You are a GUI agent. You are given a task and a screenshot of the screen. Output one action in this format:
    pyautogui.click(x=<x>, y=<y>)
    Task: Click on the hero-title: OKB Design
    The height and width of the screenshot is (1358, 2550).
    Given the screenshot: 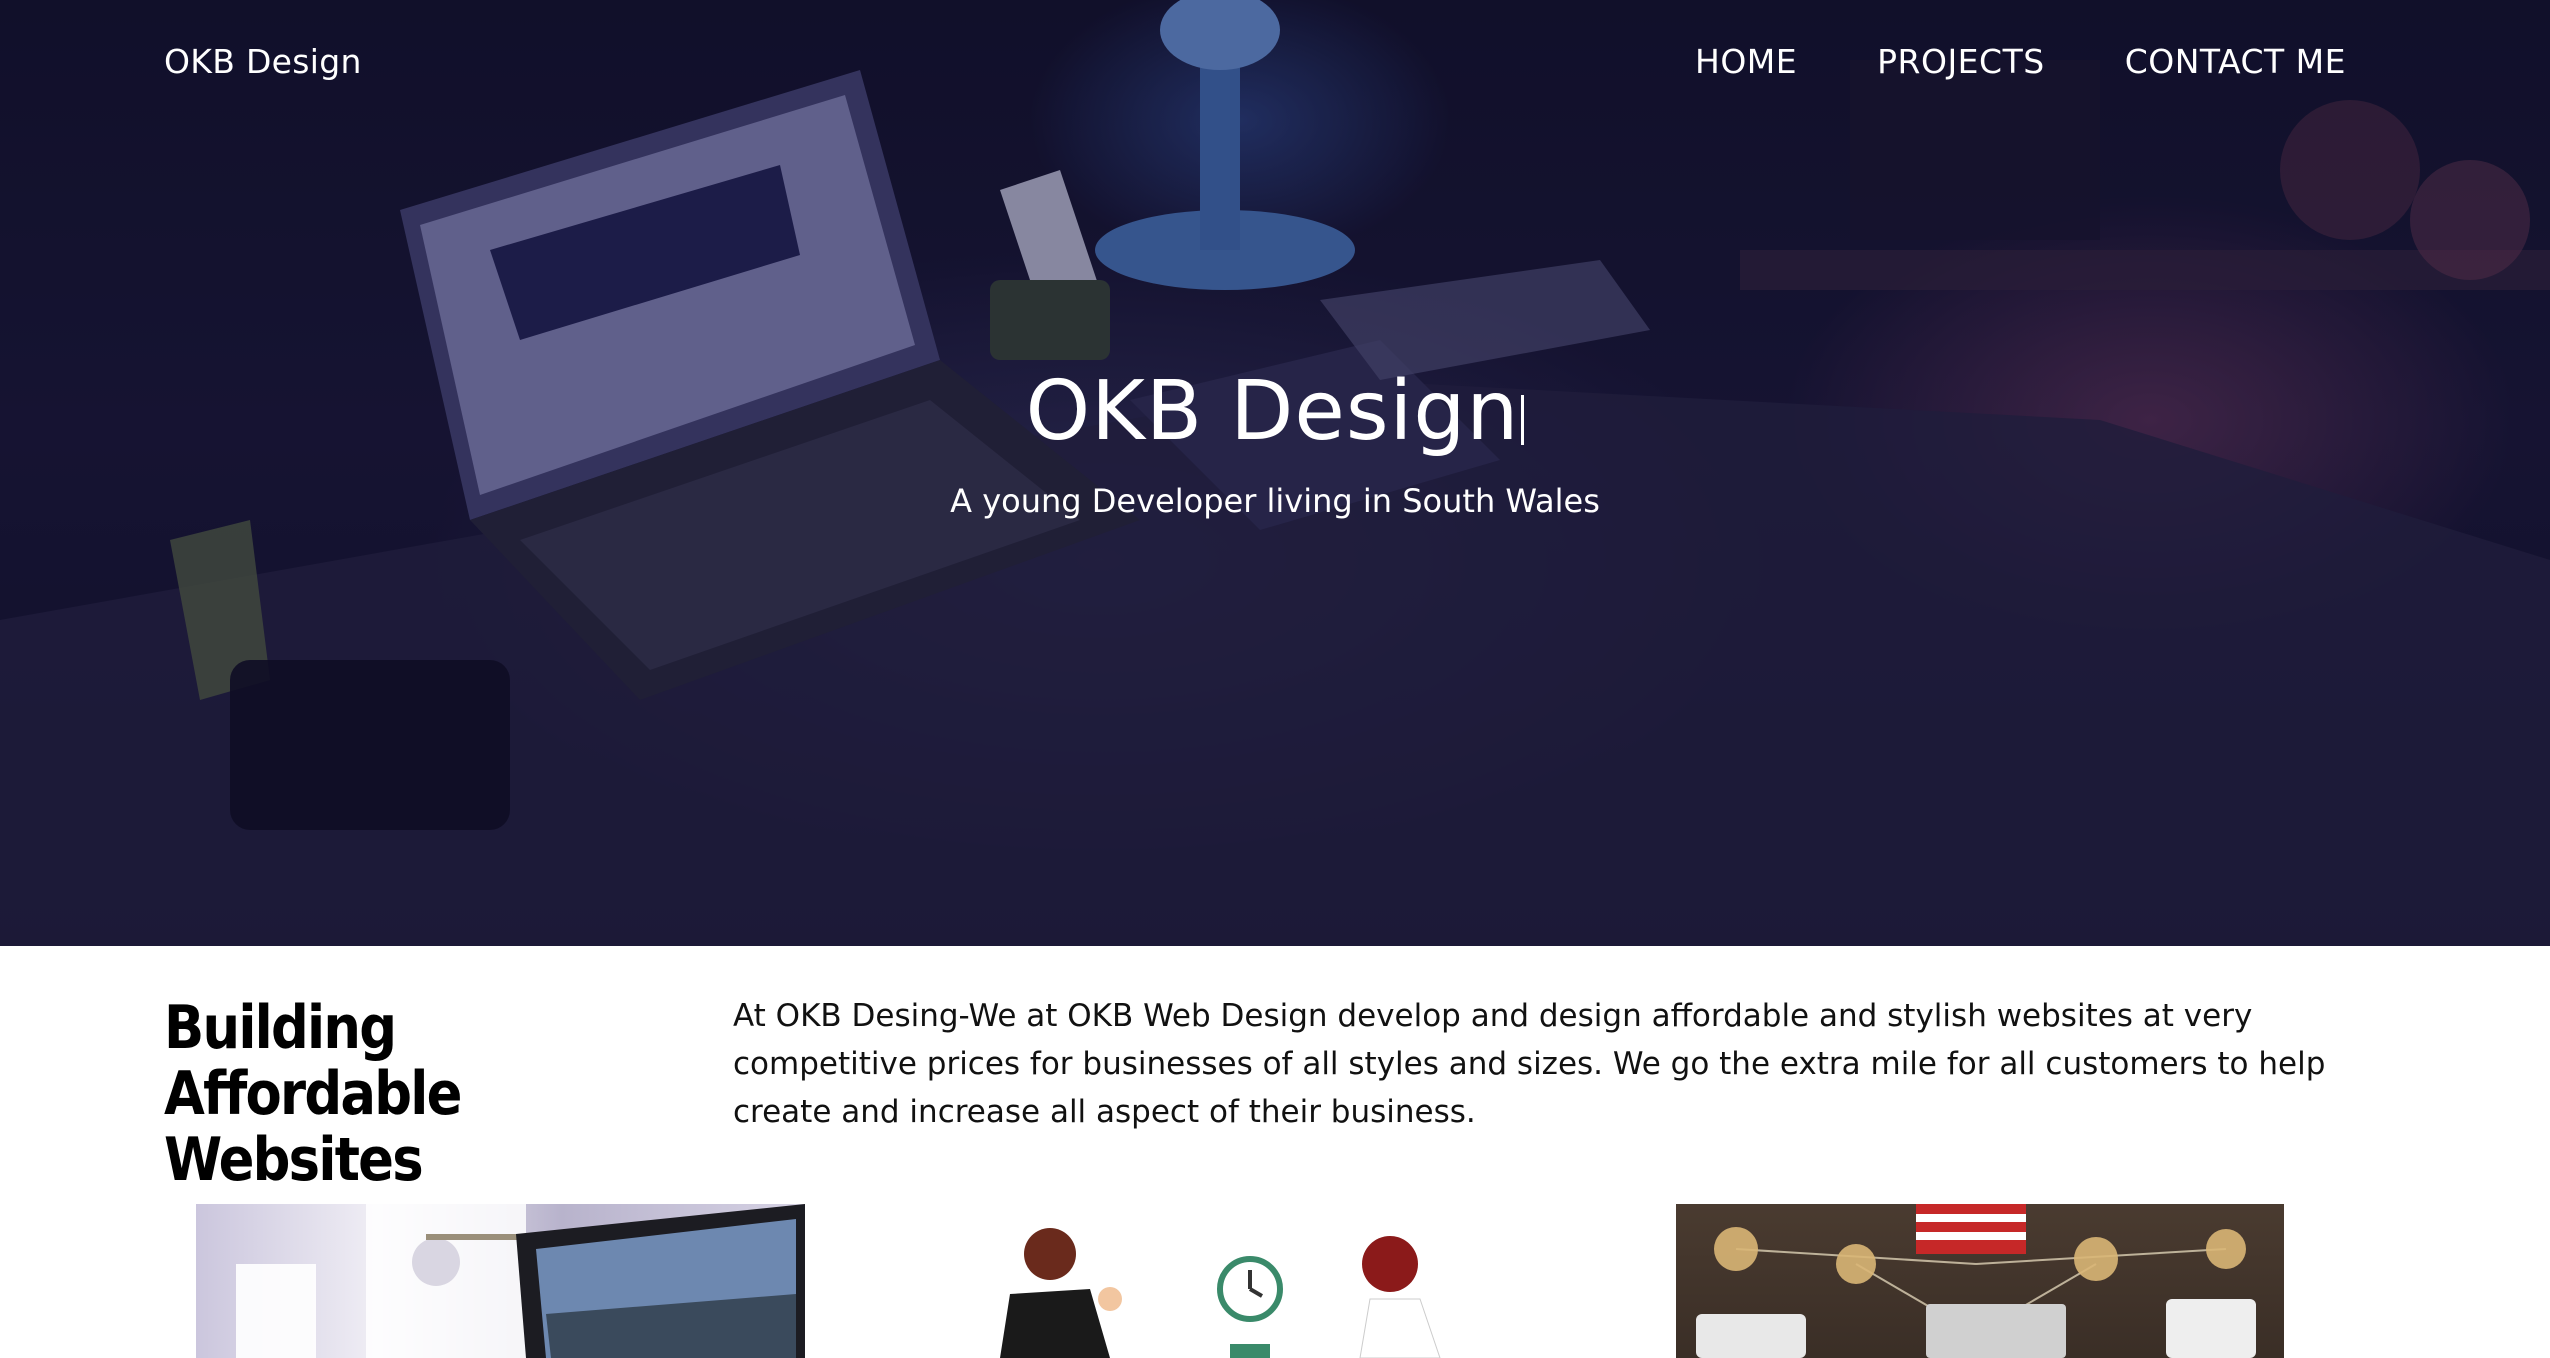 What is the action you would take?
    pyautogui.click(x=1275, y=411)
    